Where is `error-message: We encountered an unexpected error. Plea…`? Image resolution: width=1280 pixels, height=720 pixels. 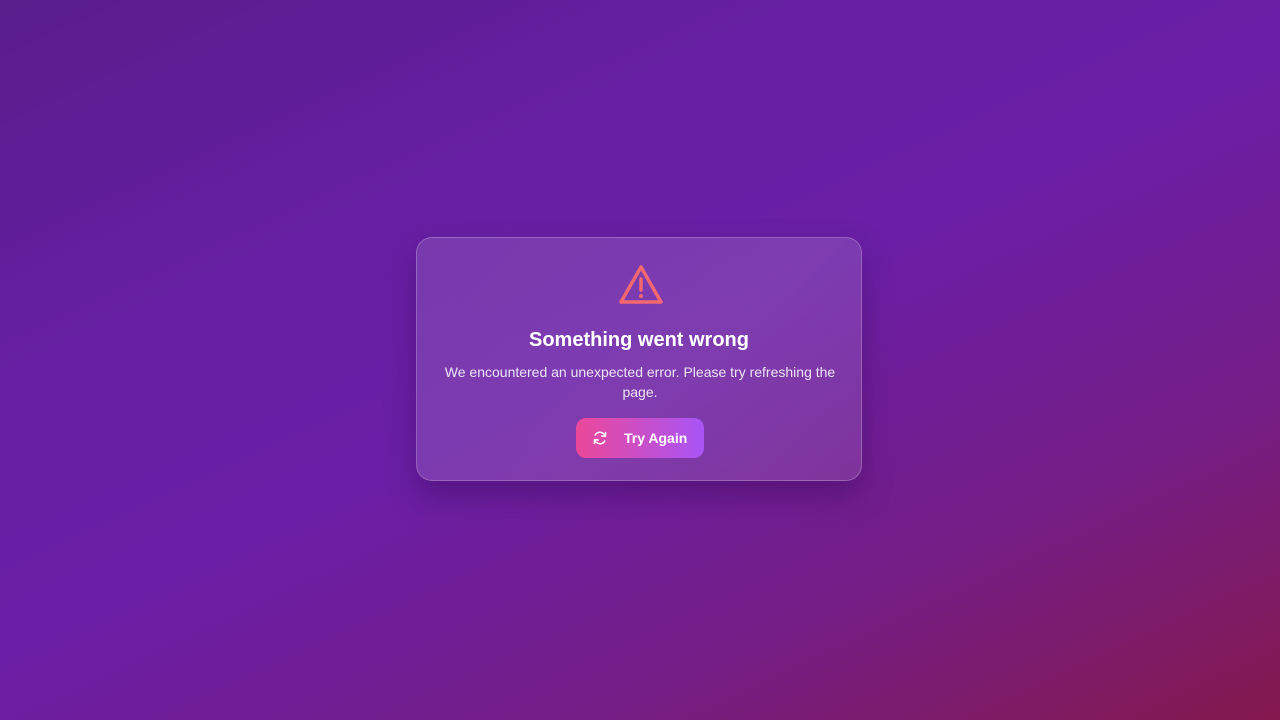
error-message: We encountered an unexpected error. Plea… is located at coordinates (640, 382).